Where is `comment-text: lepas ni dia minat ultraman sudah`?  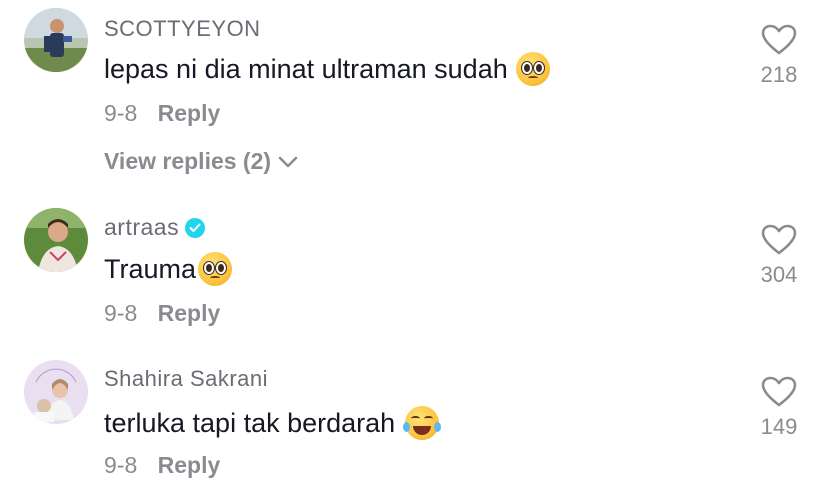 comment-text: lepas ni dia minat ultraman sudah is located at coordinates (306, 68).